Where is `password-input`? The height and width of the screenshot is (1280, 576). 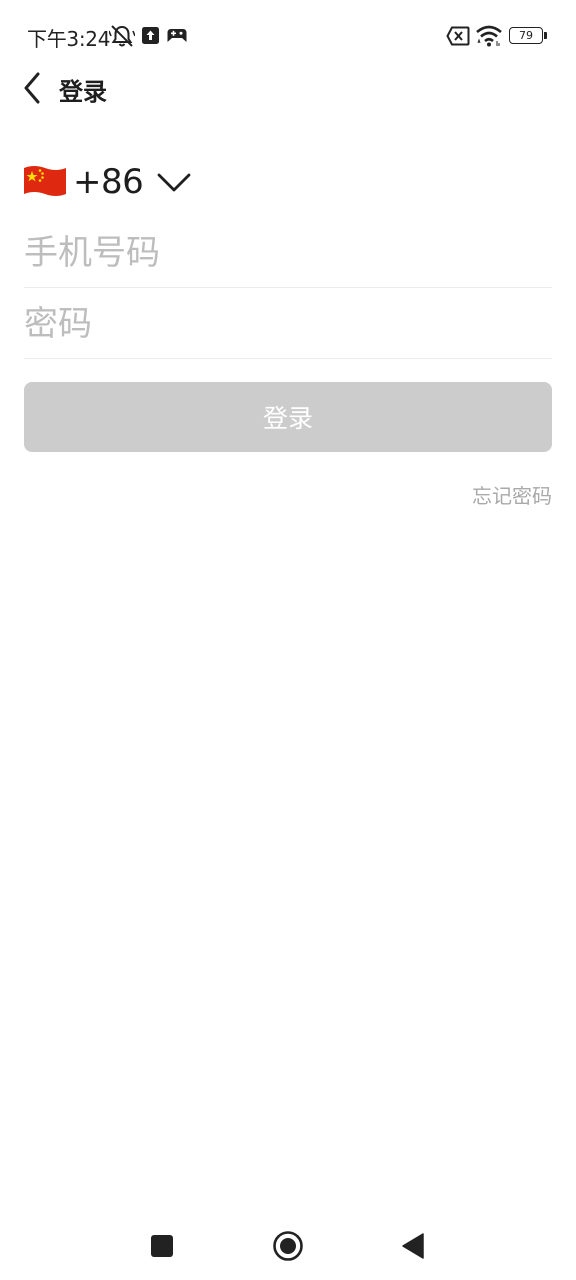
password-input is located at coordinates (288, 323).